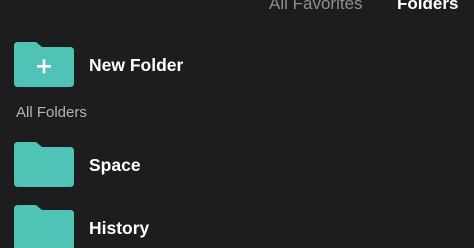 This screenshot has width=474, height=248. Describe the element at coordinates (44, 64) in the screenshot. I see `folder-plus-icon` at that location.